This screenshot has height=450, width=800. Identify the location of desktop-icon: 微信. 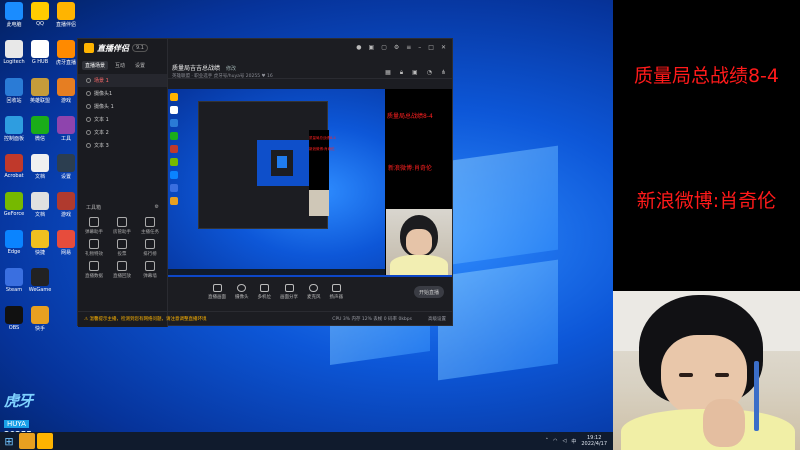
(40, 135).